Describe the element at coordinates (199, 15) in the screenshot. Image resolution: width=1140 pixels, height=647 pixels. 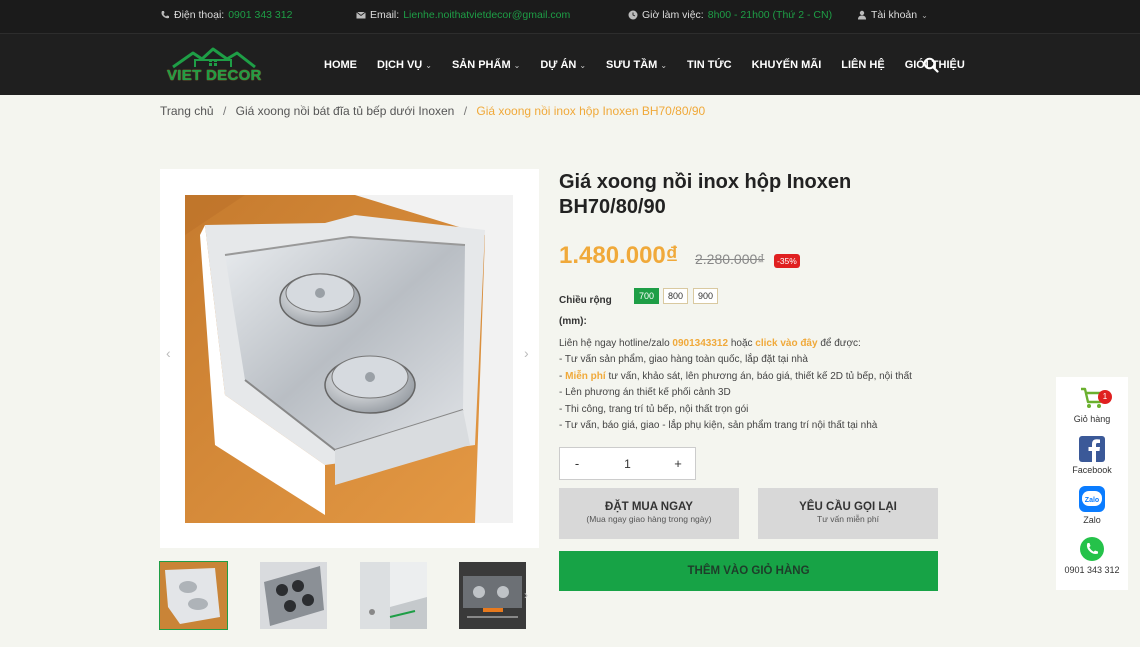
I see `phone-label: Điện thoại:` at that location.